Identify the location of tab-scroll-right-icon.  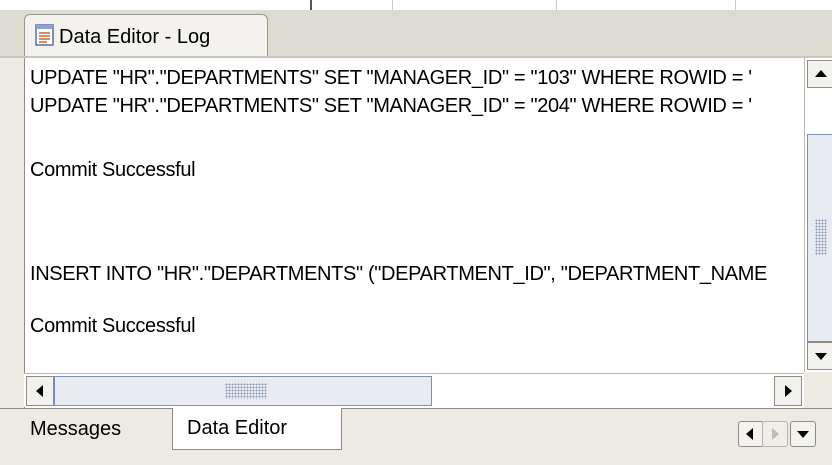
(775, 434).